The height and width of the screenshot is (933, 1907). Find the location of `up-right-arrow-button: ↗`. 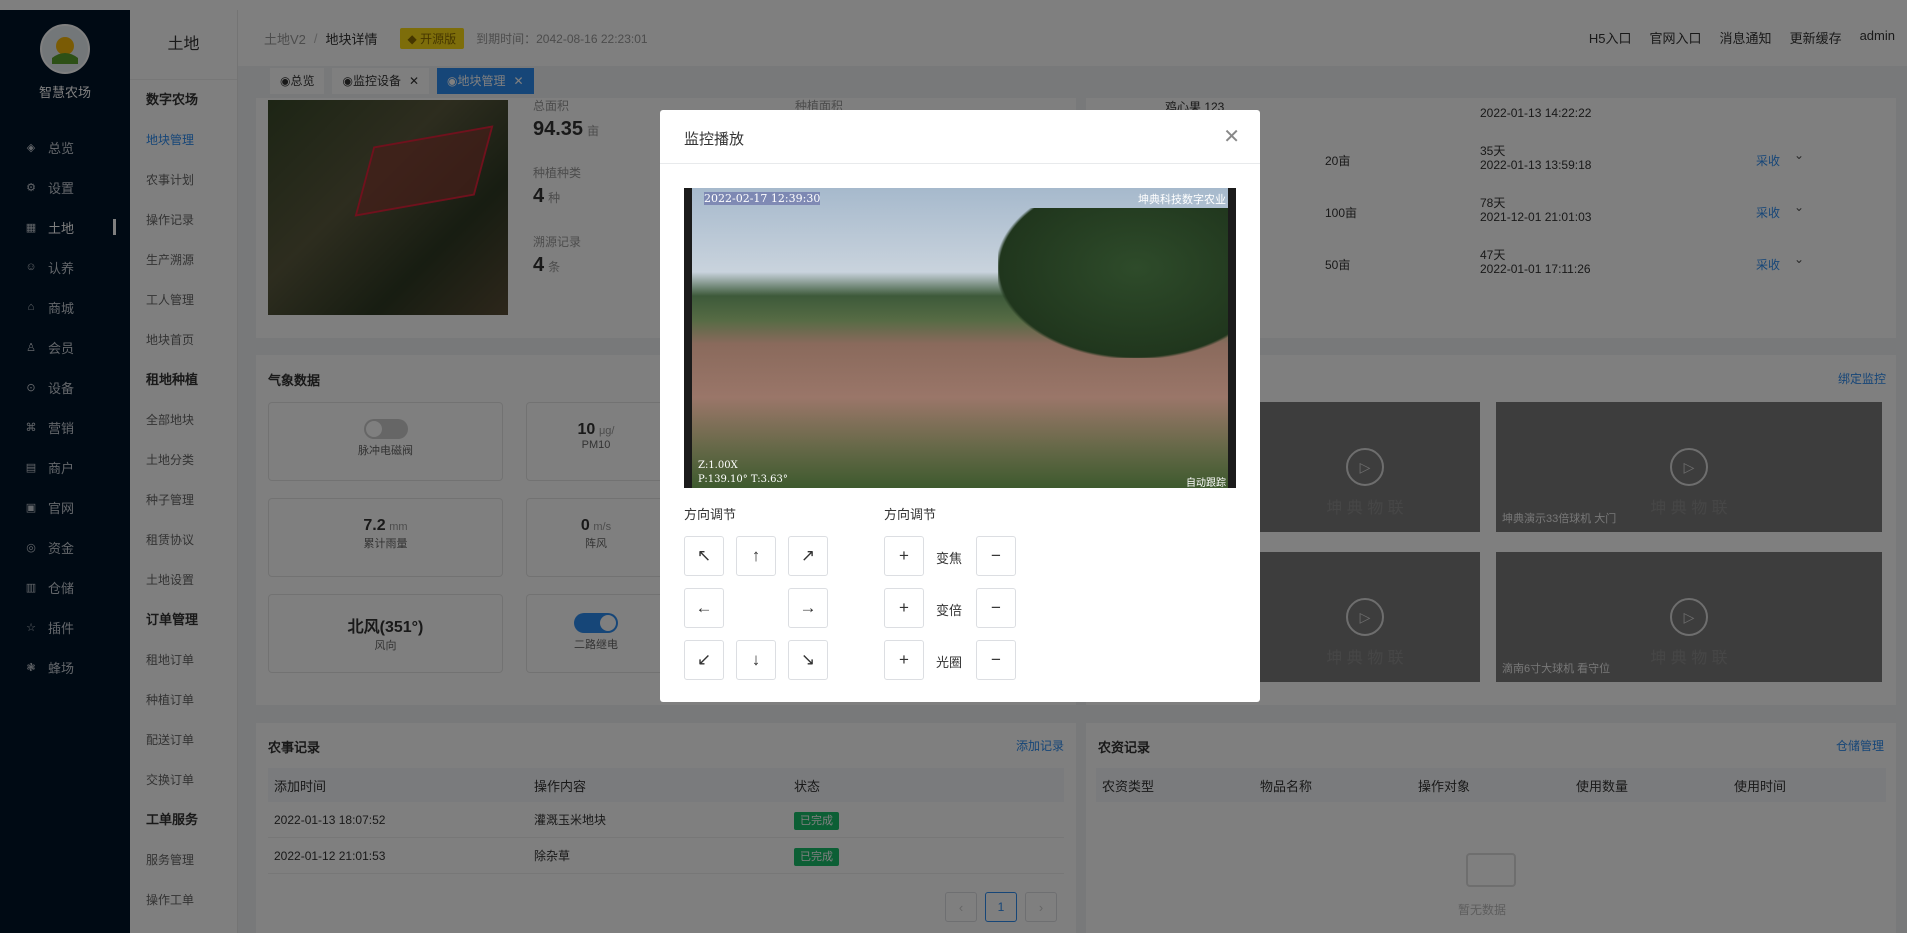

up-right-arrow-button: ↗ is located at coordinates (808, 556).